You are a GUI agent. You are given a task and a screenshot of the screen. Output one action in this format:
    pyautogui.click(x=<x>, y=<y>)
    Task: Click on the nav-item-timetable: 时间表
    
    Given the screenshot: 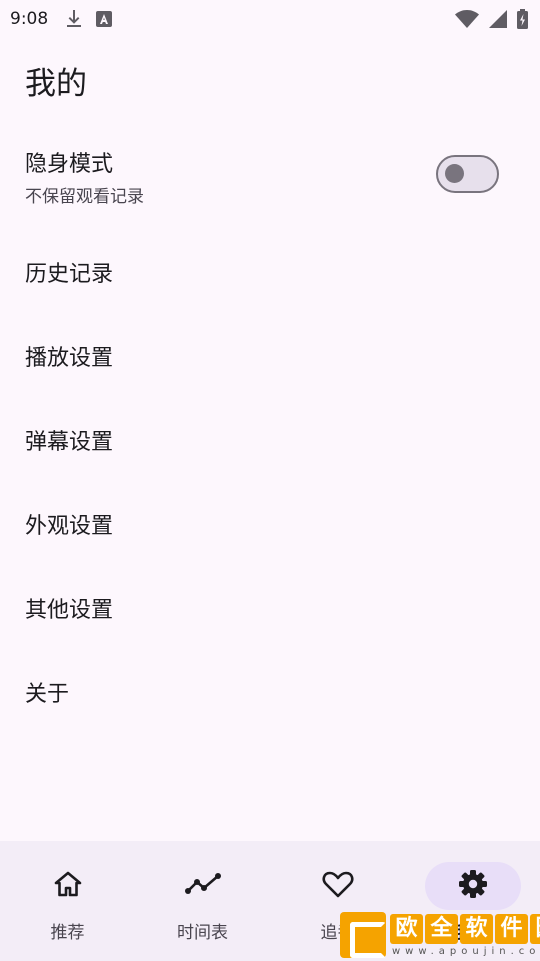 What is the action you would take?
    pyautogui.click(x=202, y=901)
    